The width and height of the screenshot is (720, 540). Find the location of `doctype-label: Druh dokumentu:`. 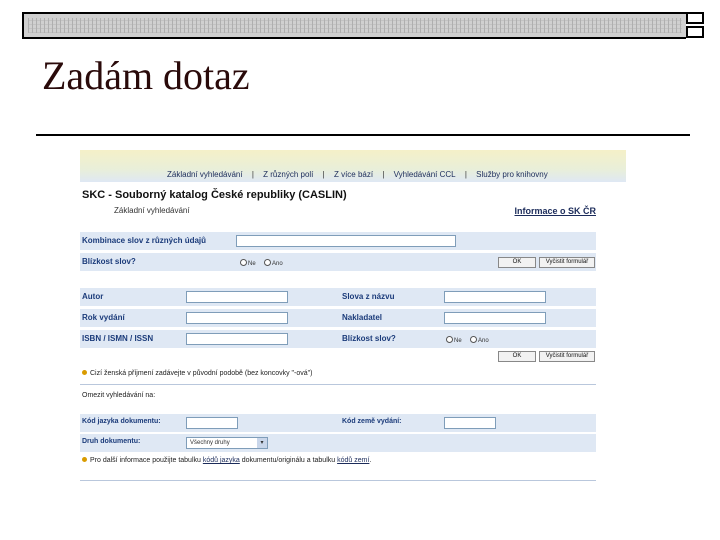

doctype-label: Druh dokumentu: is located at coordinates (111, 441).